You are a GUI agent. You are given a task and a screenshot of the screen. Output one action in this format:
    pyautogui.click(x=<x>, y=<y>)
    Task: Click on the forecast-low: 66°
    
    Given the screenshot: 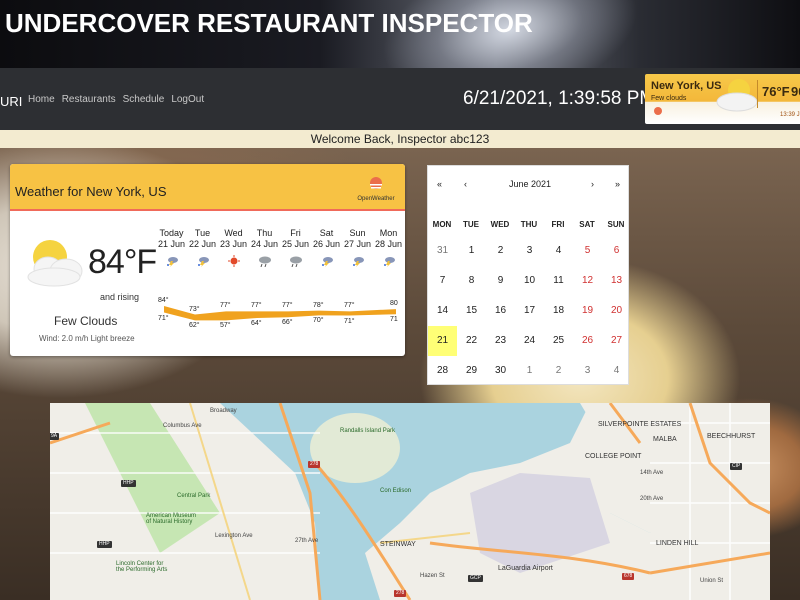 What is the action you would take?
    pyautogui.click(x=287, y=323)
    